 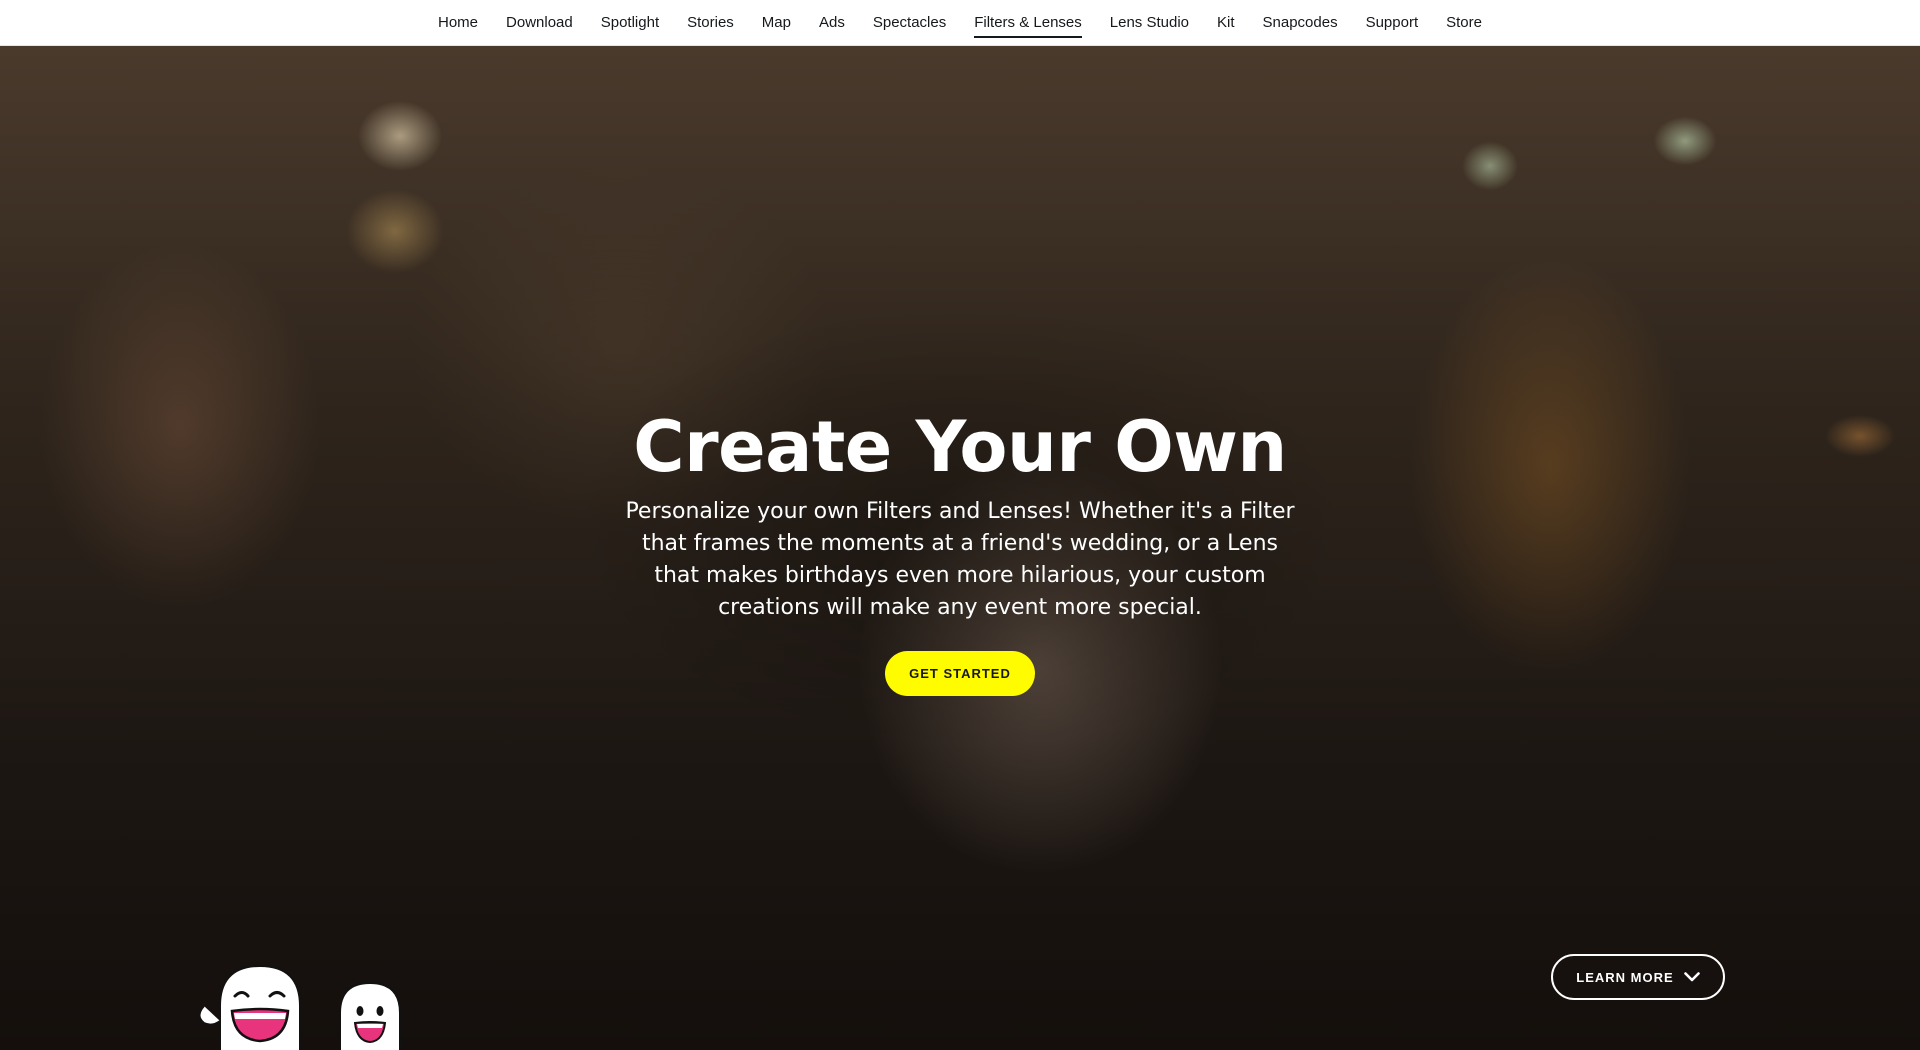 I want to click on nav-item-snapcodes: Snapcodes, so click(x=1300, y=23).